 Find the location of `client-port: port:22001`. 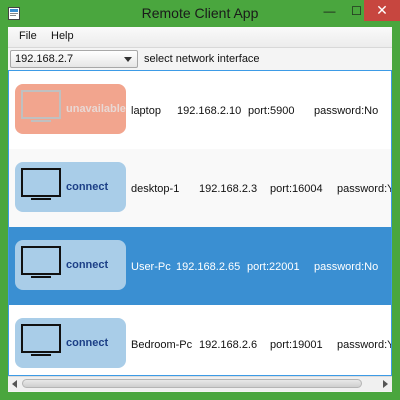

client-port: port:22001 is located at coordinates (273, 267).